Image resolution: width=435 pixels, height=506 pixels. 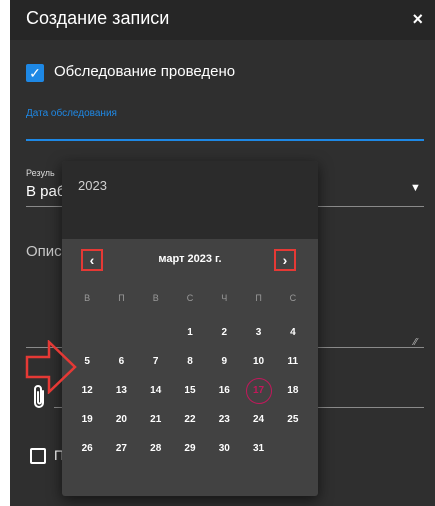 I want to click on day-cell: 21, so click(x=156, y=419).